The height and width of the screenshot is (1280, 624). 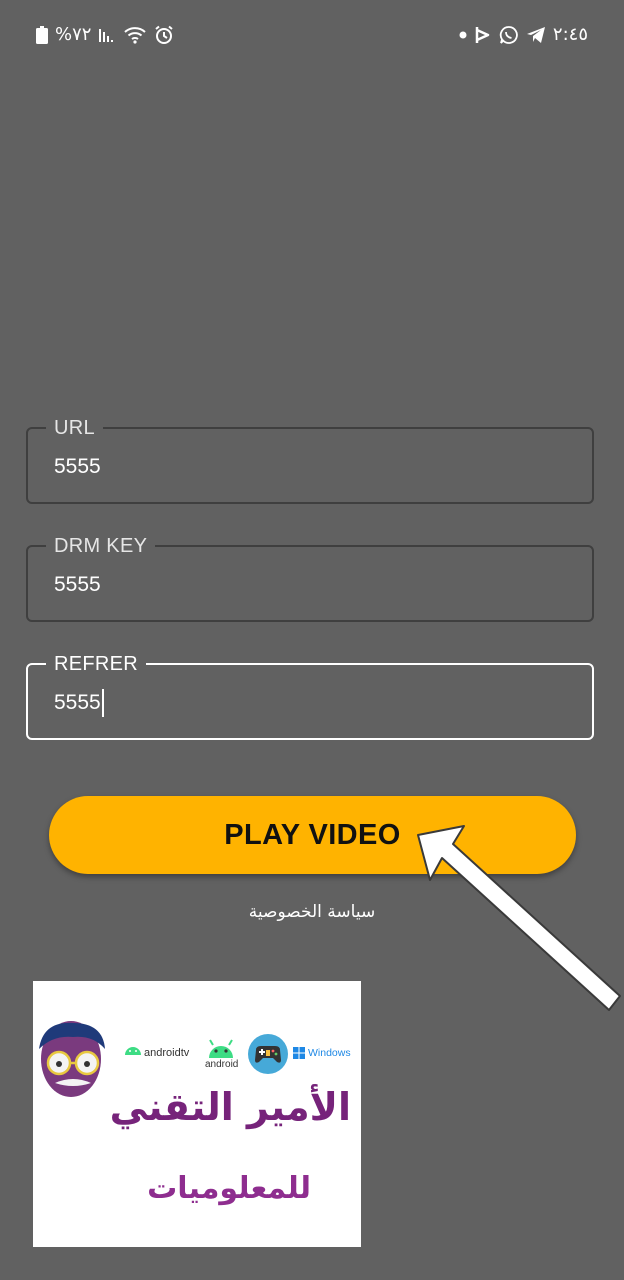 I want to click on url-field: URL 5555, so click(x=310, y=459).